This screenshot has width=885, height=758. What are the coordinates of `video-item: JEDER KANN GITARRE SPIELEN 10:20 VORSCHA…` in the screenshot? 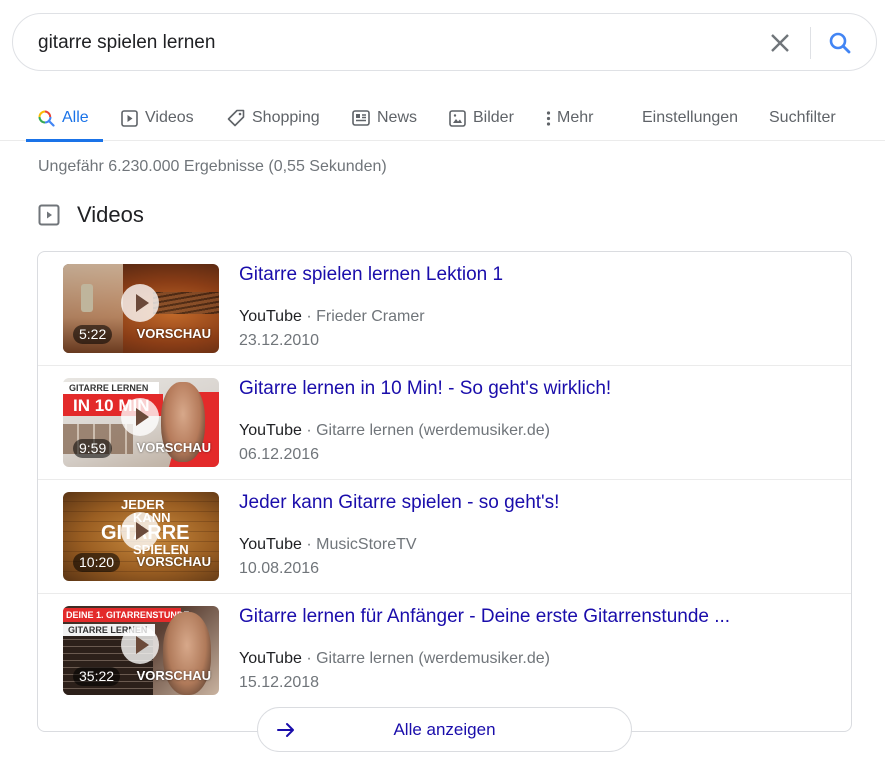 It's located at (444, 537).